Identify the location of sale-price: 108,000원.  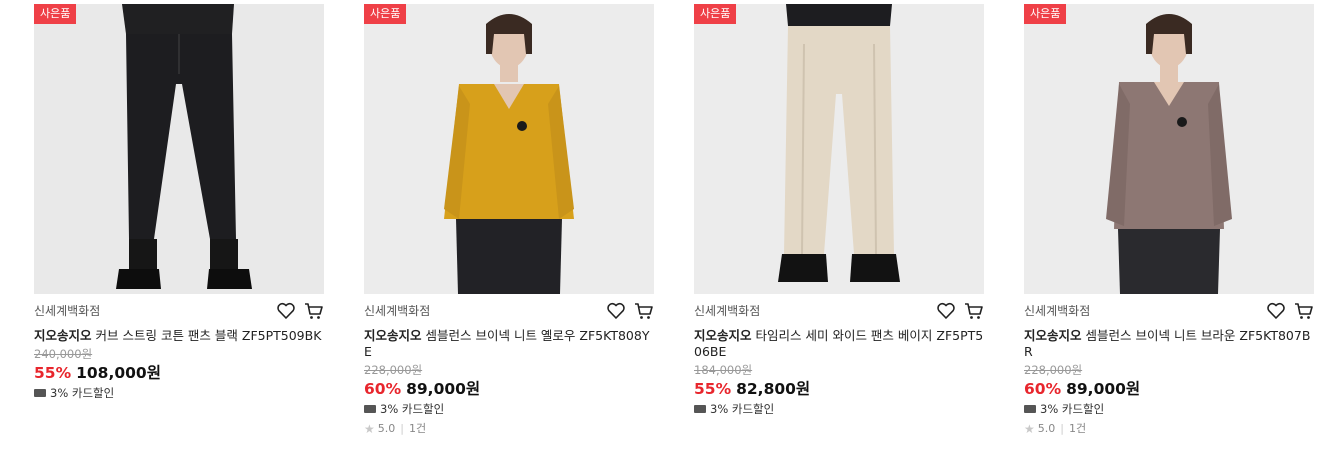
(118, 373).